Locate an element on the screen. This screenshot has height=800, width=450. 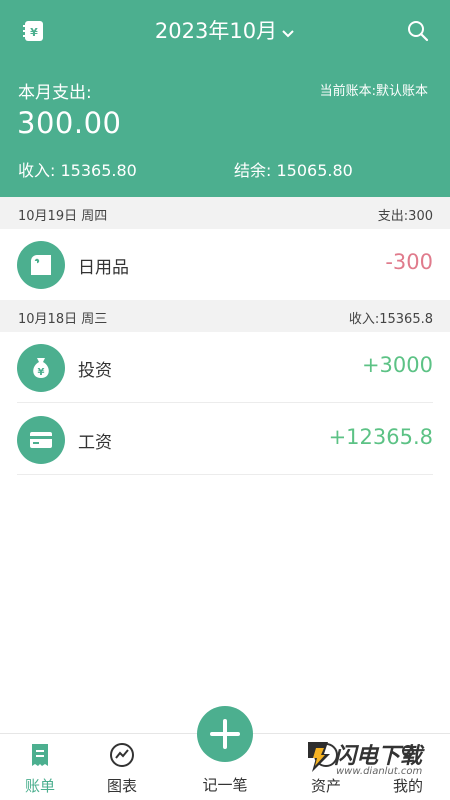
watermark-url: www.dianlut.com is located at coordinates (379, 771).